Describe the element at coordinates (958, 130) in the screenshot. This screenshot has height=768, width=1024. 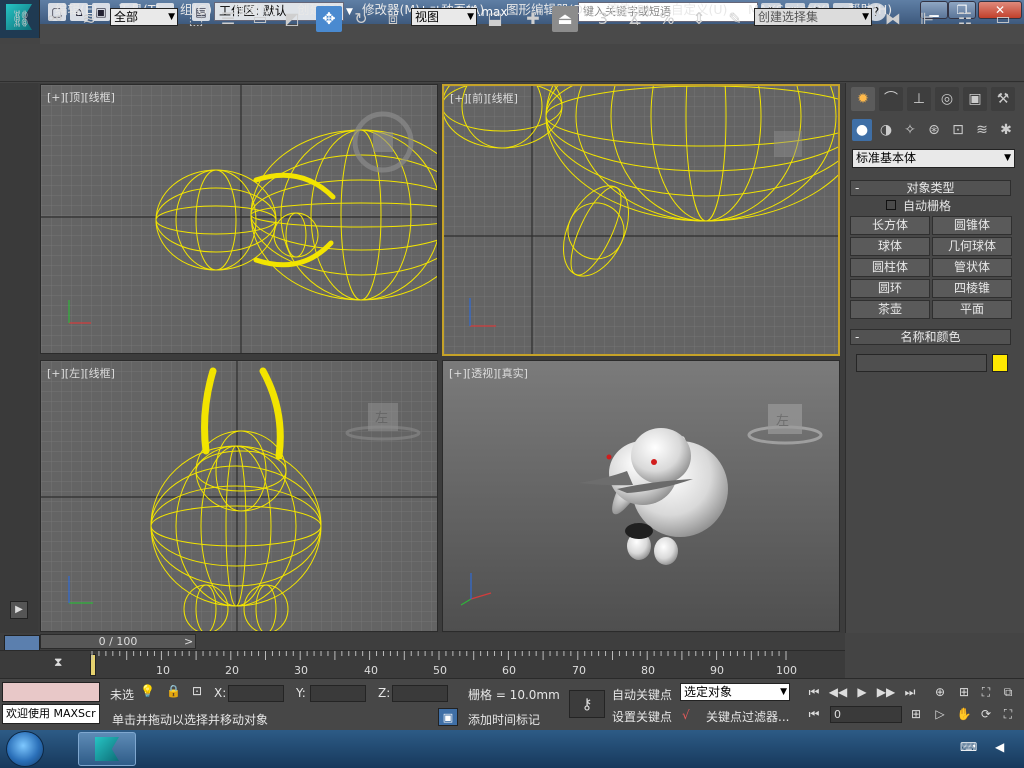
I see `helpers-category-icon: ⊡` at that location.